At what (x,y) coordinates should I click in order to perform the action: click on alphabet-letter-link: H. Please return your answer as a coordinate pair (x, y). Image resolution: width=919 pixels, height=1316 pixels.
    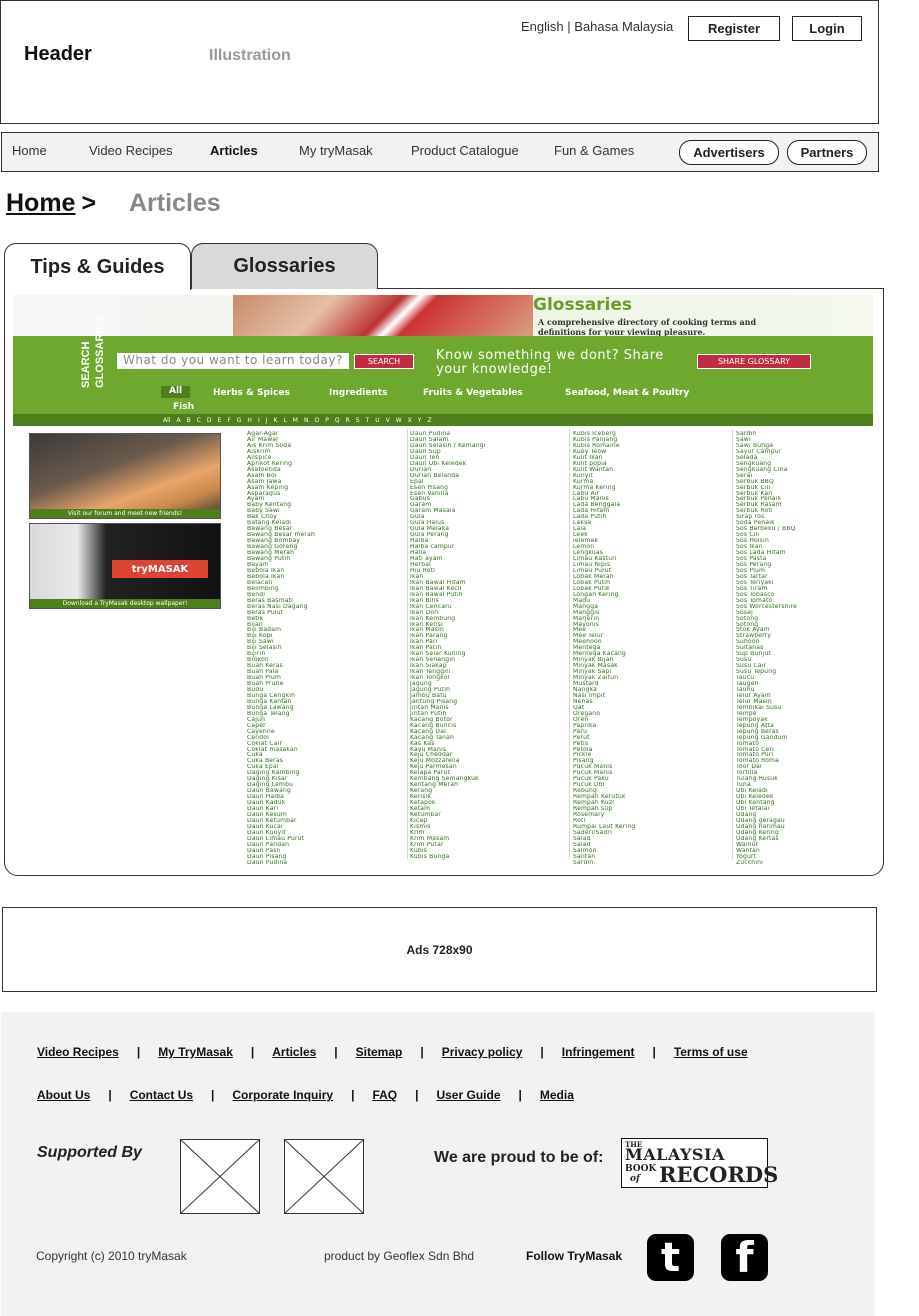
    Looking at the image, I should click on (249, 420).